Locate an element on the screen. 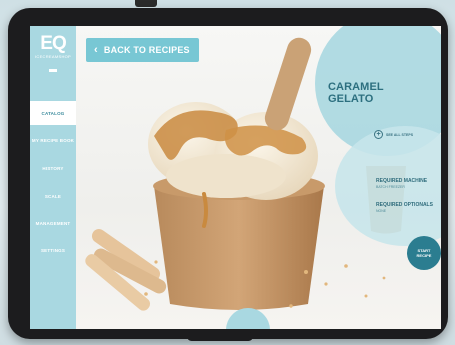 This screenshot has width=455, height=345. logo-subtitle: ICECREAMSHOP is located at coordinates (53, 56).